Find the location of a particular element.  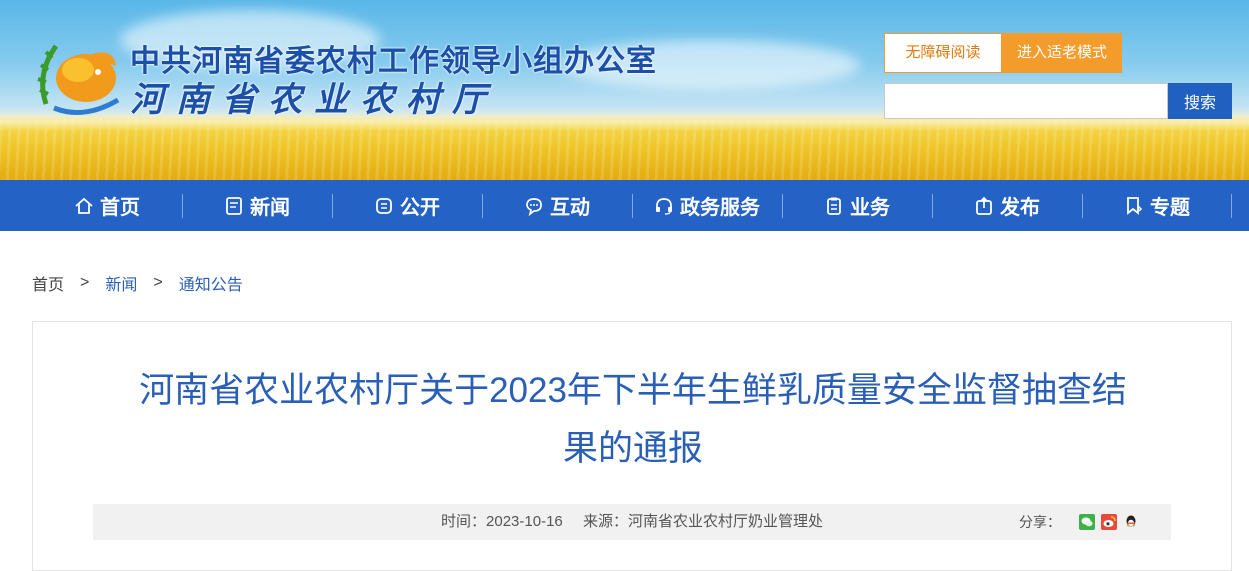

qq-icon is located at coordinates (1131, 522).